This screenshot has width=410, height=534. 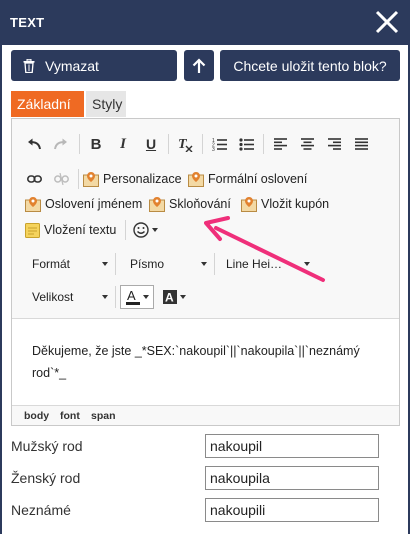 I want to click on redo-button, so click(x=61, y=144).